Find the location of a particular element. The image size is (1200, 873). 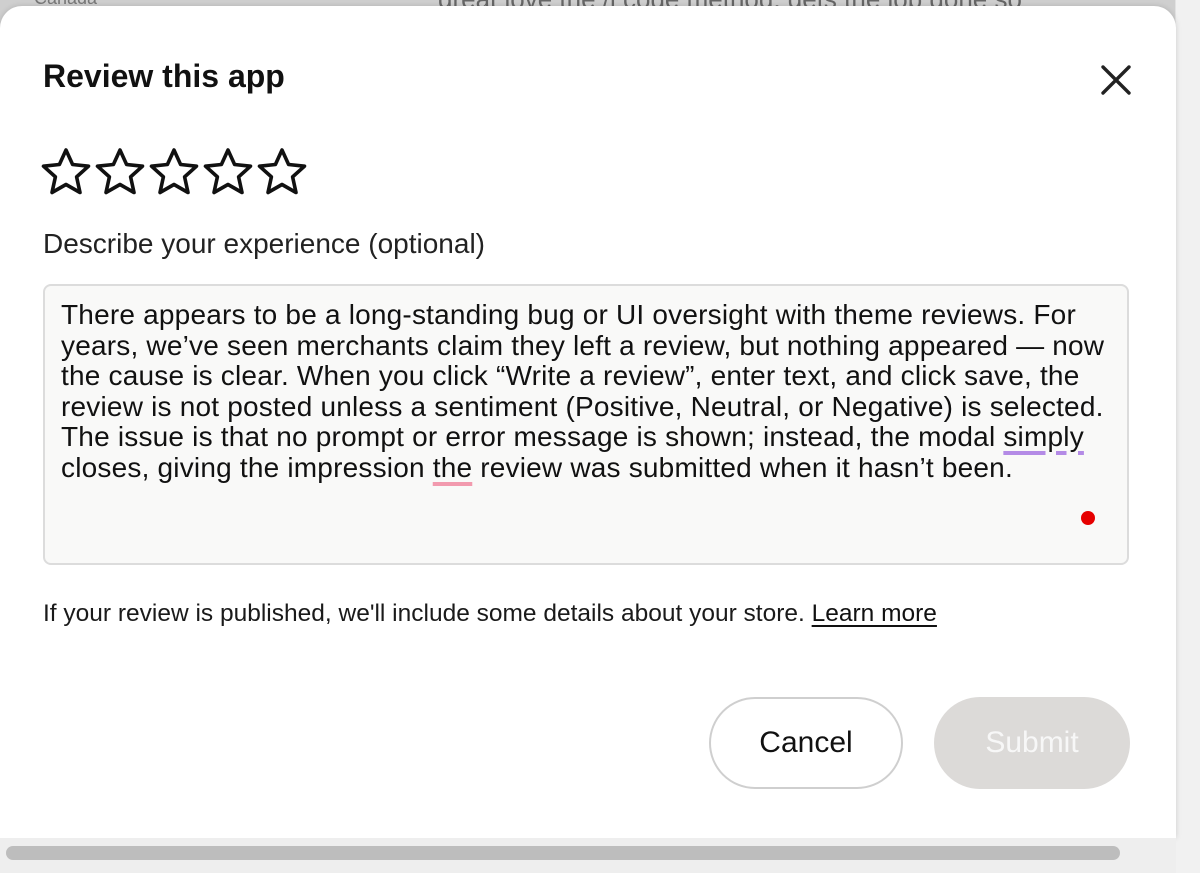

horizontal-scrollbar-thumb is located at coordinates (563, 853).